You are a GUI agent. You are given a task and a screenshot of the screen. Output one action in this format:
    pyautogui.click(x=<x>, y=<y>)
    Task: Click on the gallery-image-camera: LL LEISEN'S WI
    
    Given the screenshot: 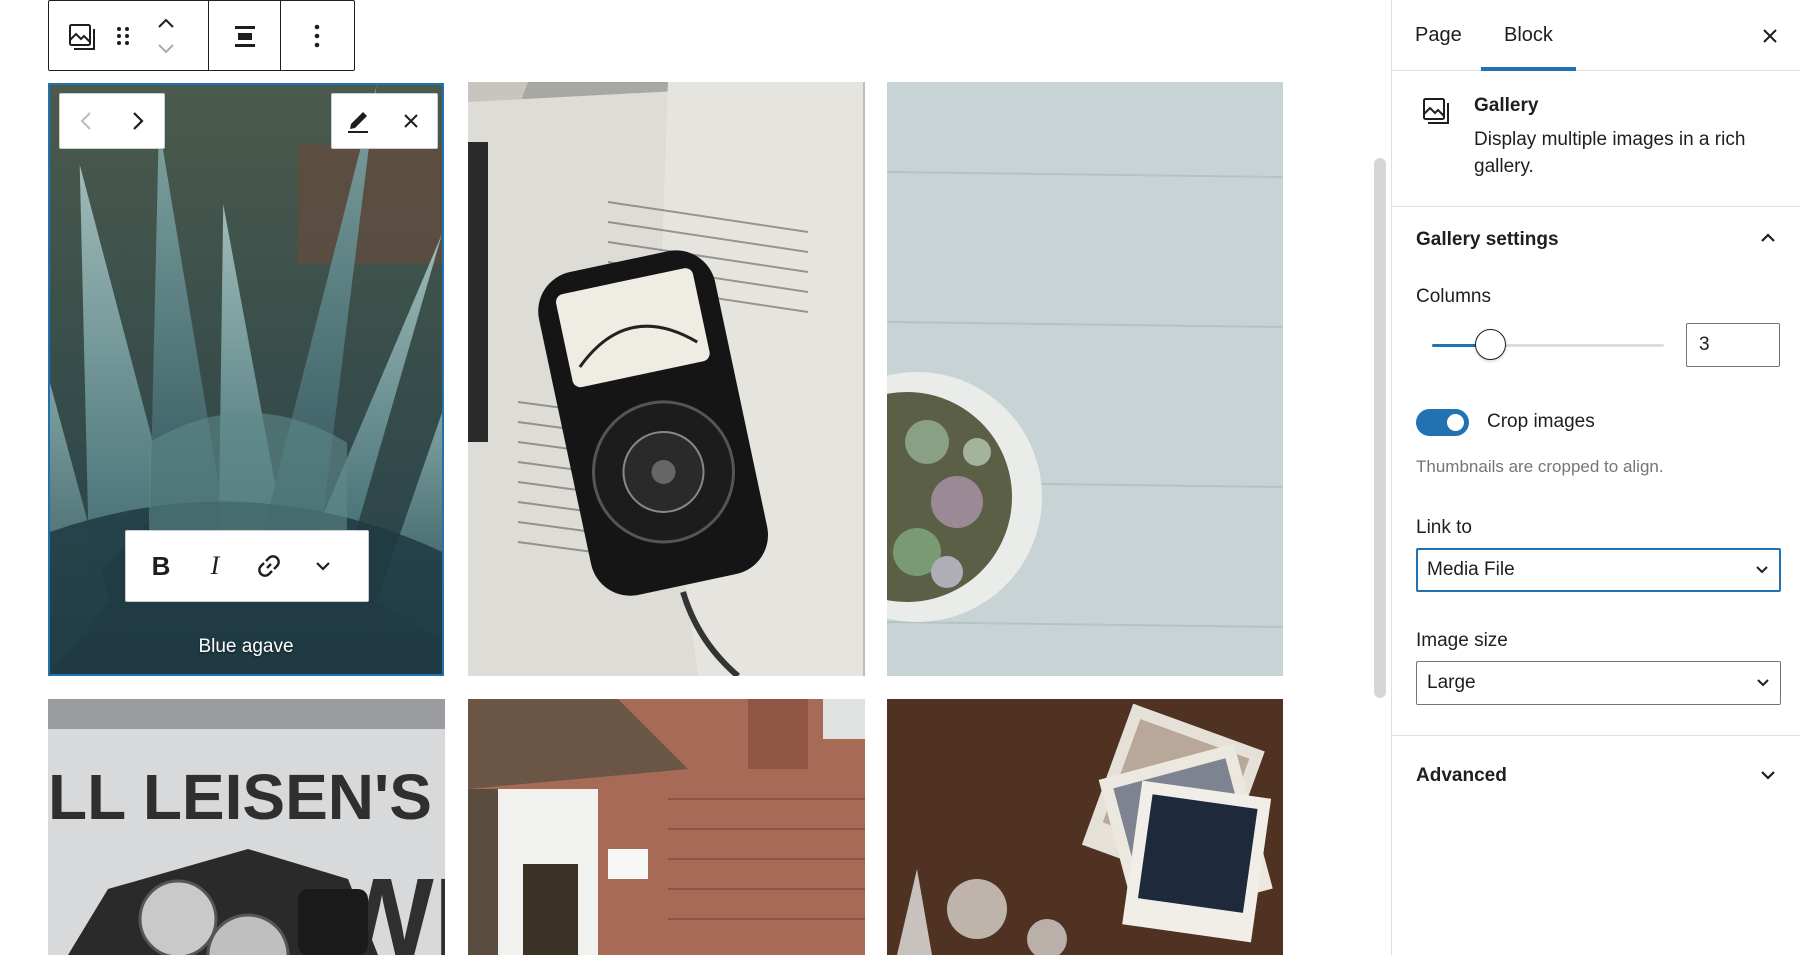 What is the action you would take?
    pyautogui.click(x=246, y=827)
    